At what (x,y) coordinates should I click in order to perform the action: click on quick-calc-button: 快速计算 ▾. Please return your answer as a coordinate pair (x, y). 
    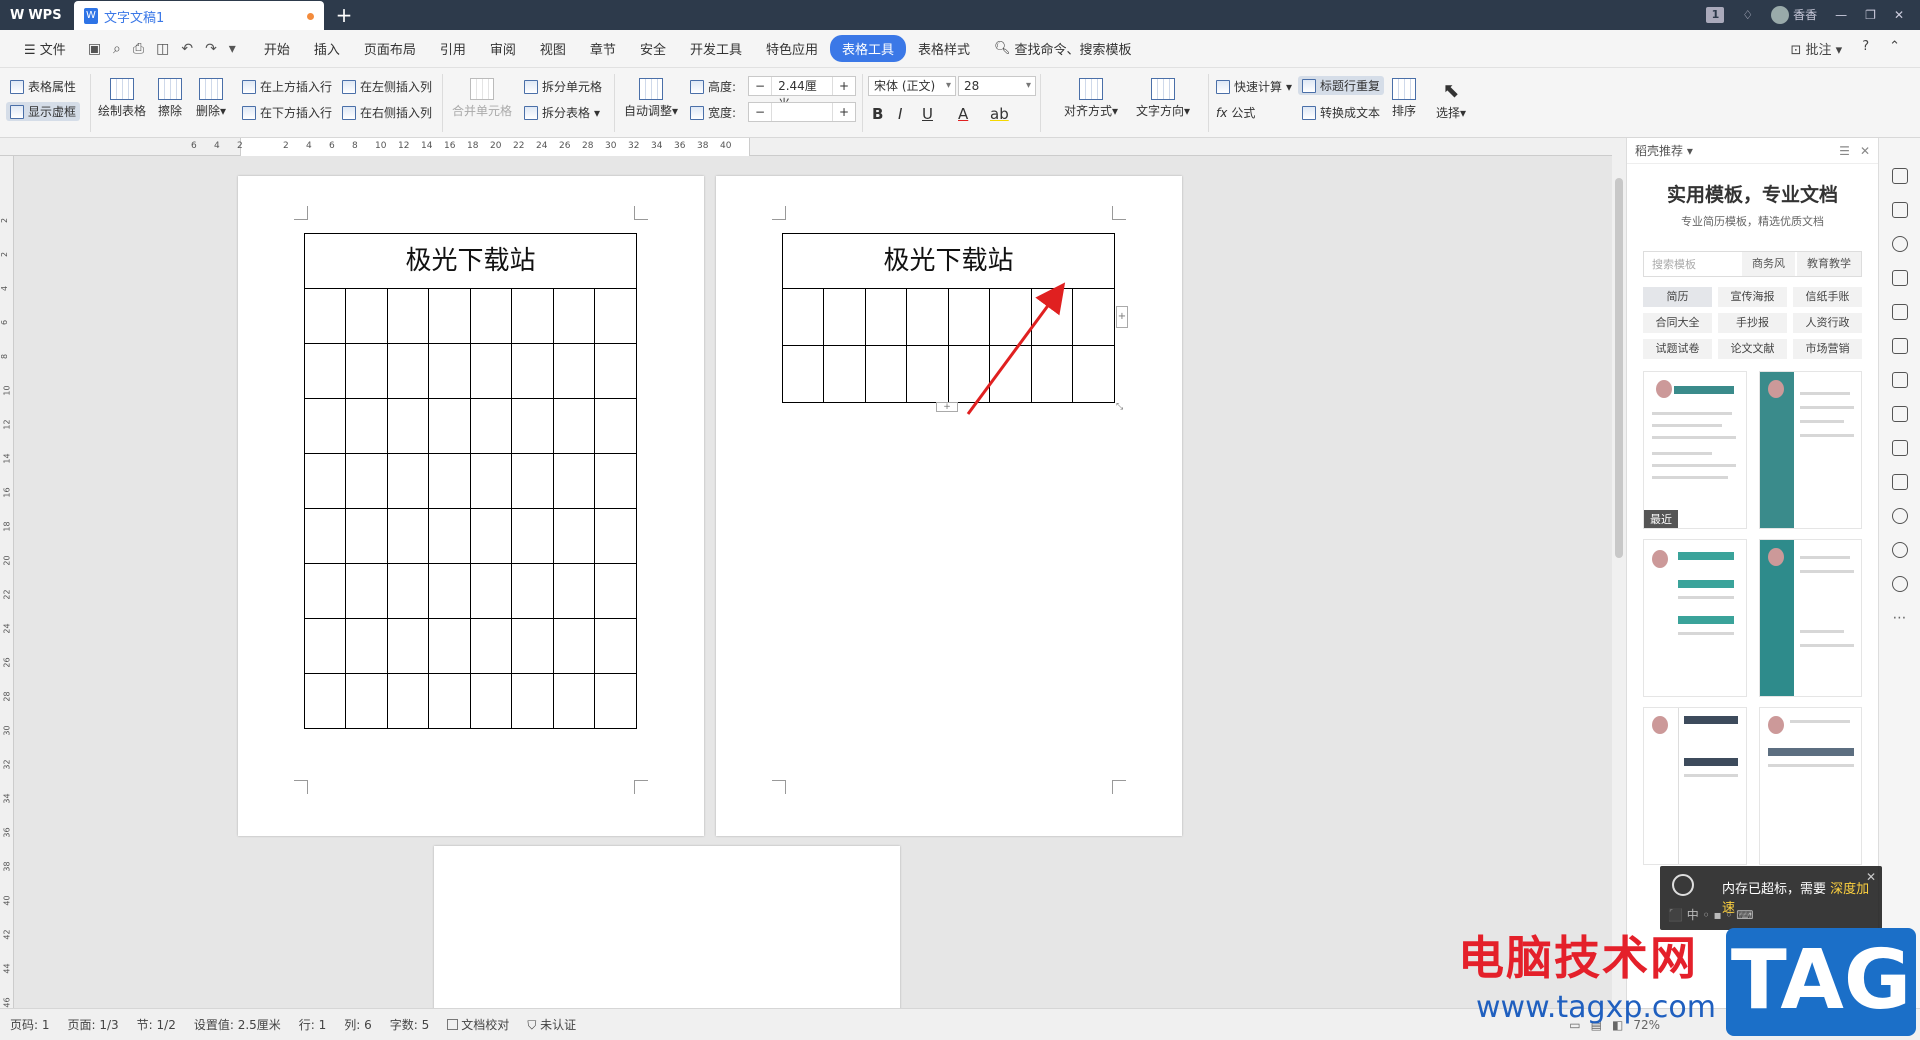
    Looking at the image, I should click on (1254, 86).